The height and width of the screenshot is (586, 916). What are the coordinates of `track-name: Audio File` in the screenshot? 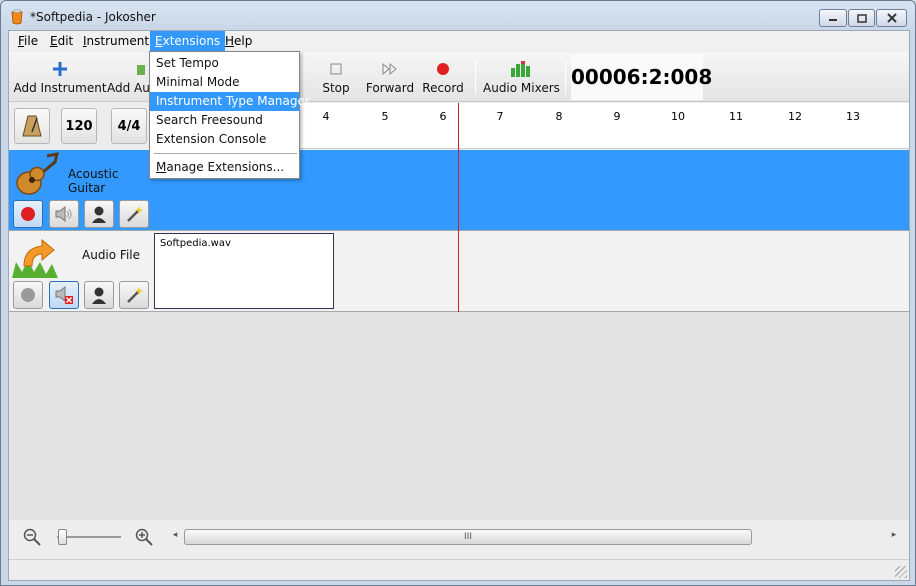 It's located at (111, 255).